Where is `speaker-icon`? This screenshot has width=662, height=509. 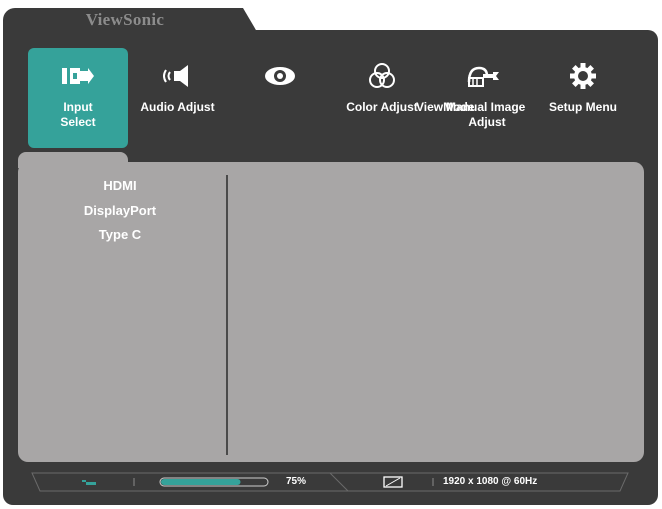 speaker-icon is located at coordinates (175, 76).